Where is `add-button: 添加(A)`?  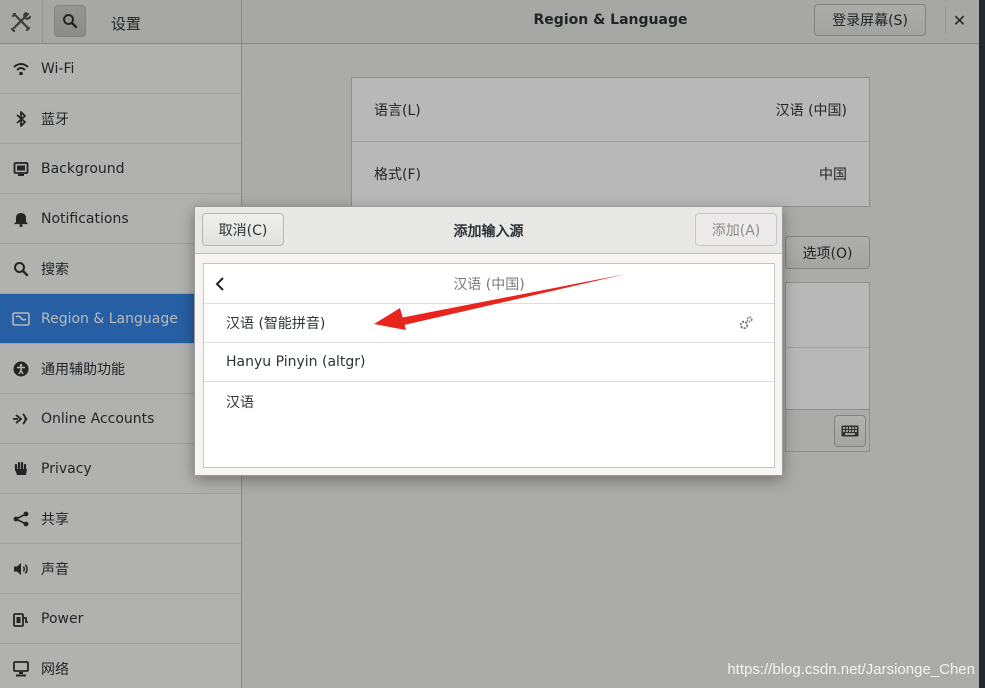 add-button: 添加(A) is located at coordinates (736, 229).